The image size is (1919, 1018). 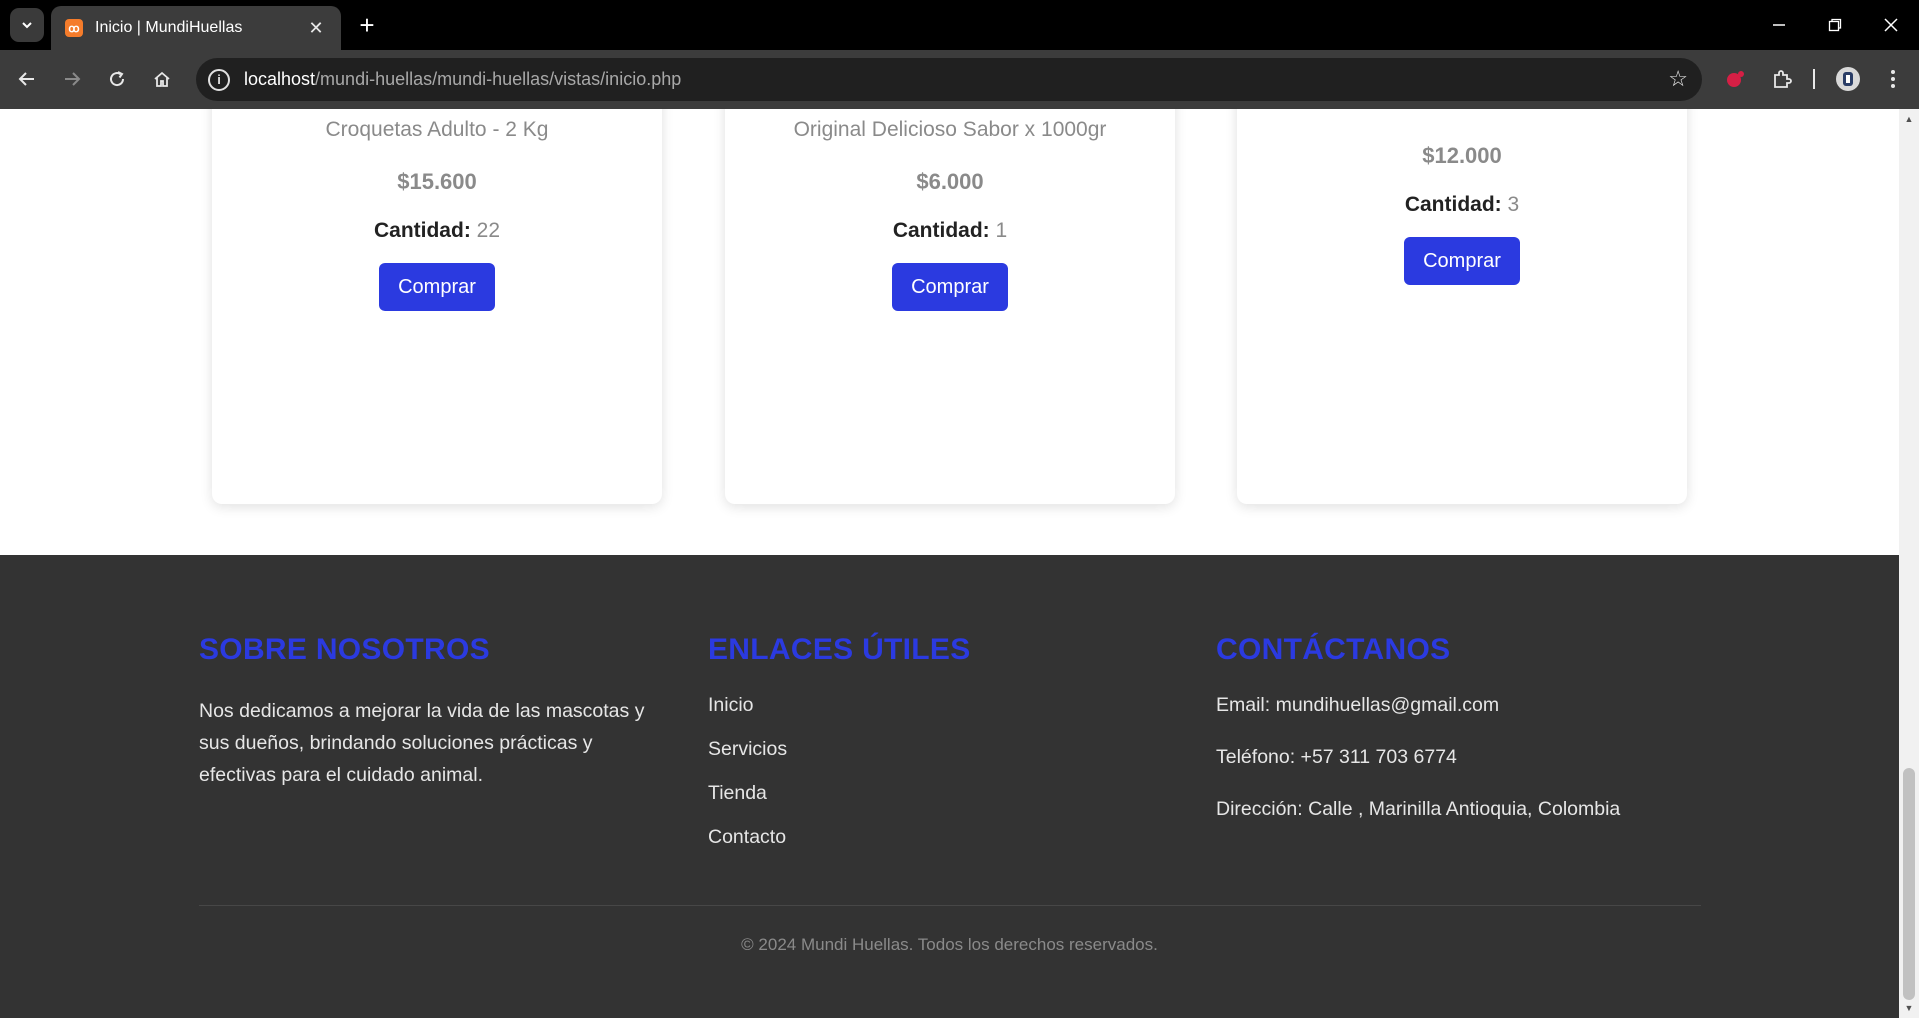 I want to click on product-quantity: Cantidad: 3, so click(x=1462, y=205).